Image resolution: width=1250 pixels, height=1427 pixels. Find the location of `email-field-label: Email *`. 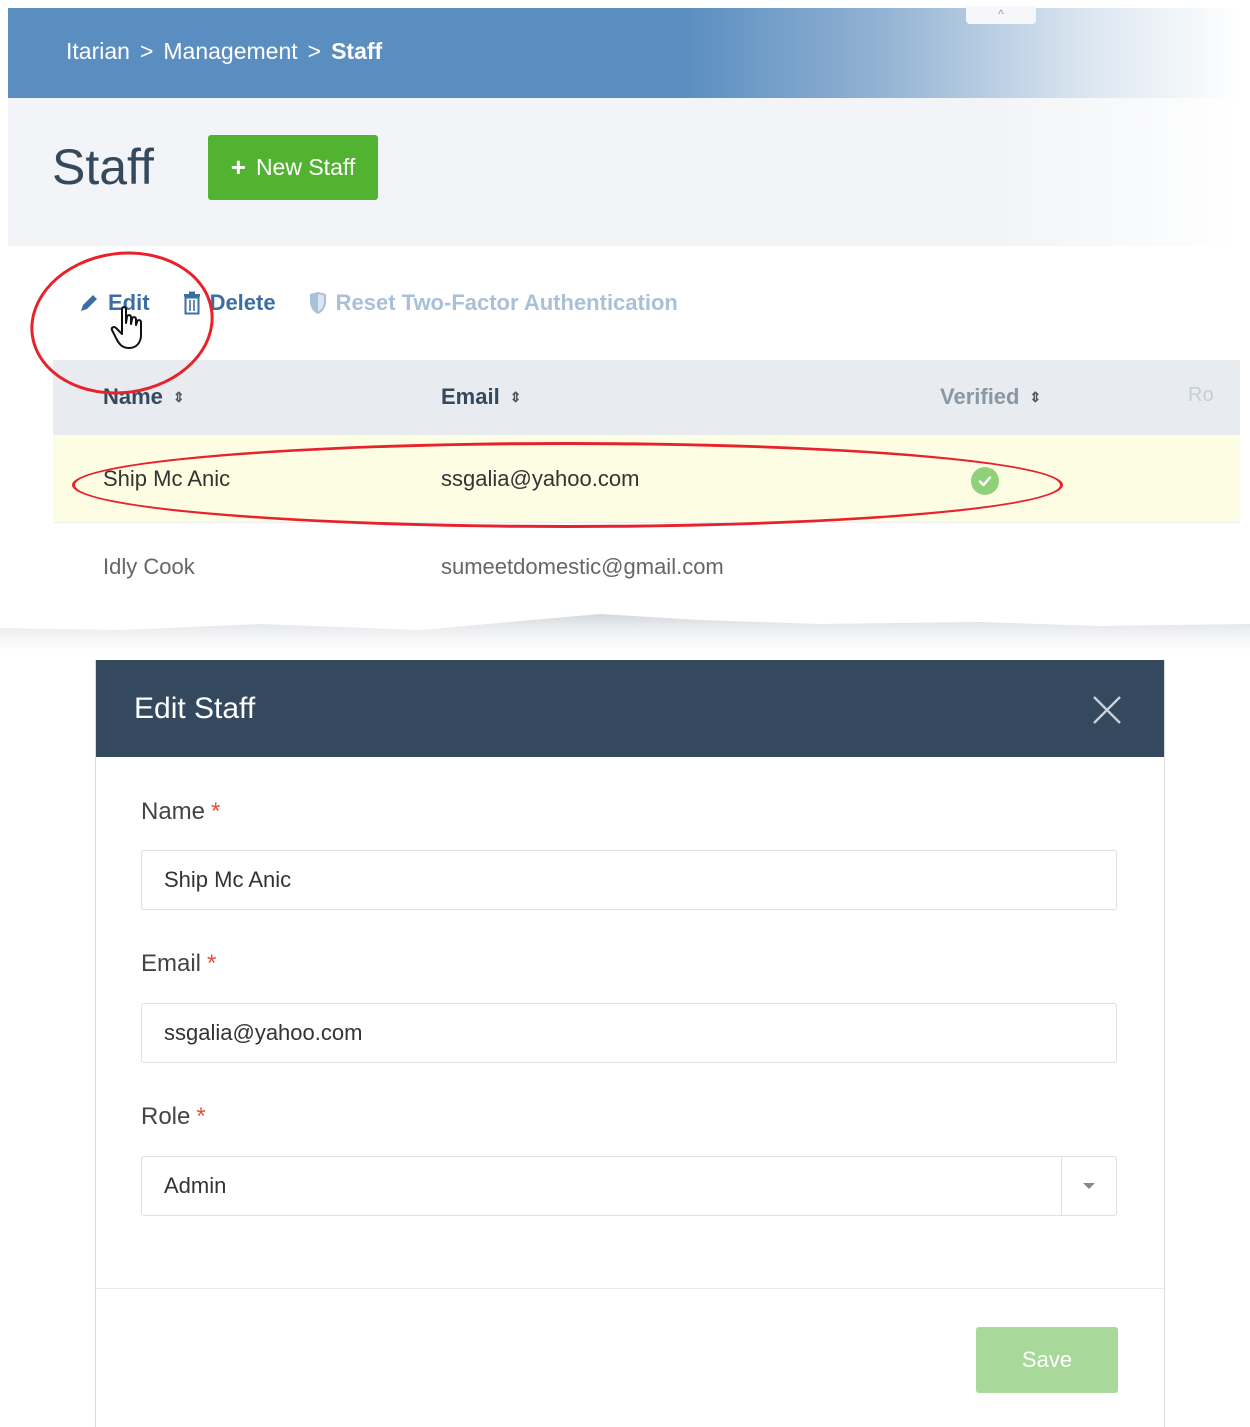

email-field-label: Email * is located at coordinates (178, 964).